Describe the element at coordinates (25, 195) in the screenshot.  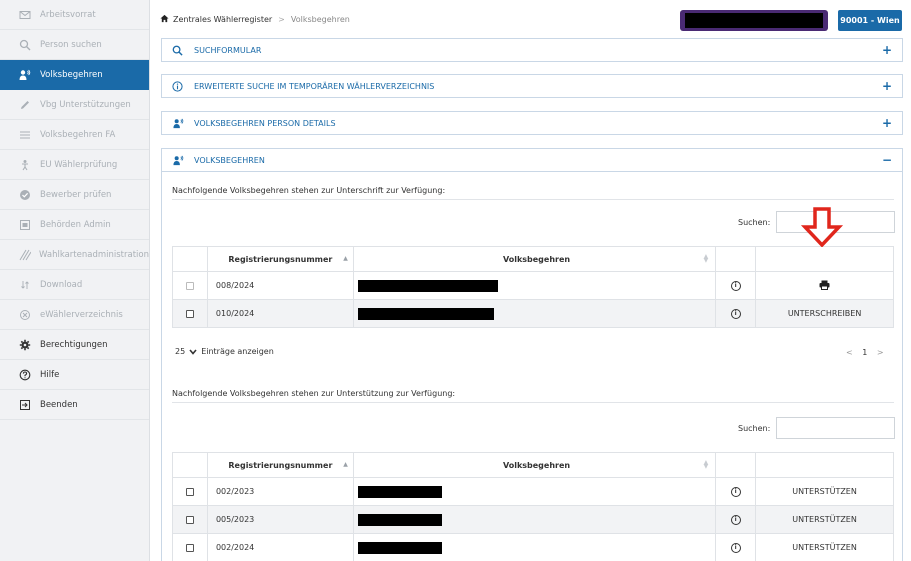
I see `check-circle-icon` at that location.